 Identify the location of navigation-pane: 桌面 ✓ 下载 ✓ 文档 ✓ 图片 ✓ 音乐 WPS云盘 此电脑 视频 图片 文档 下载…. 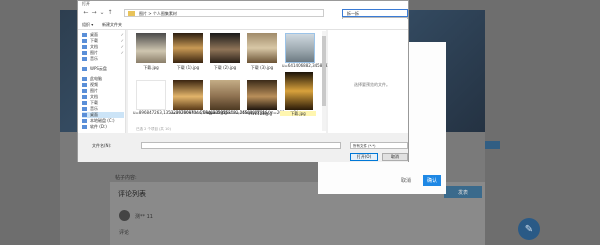
(102, 81).